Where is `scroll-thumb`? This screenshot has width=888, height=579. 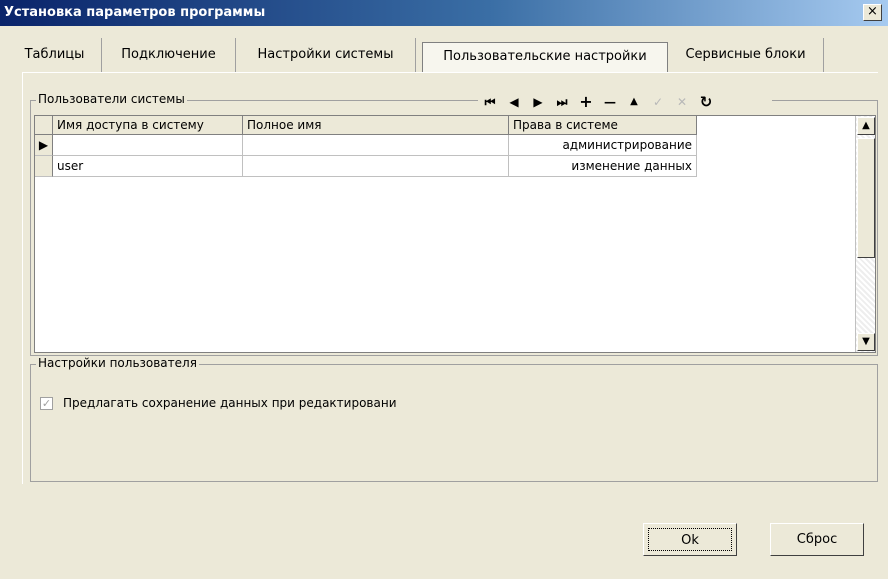 scroll-thumb is located at coordinates (866, 198).